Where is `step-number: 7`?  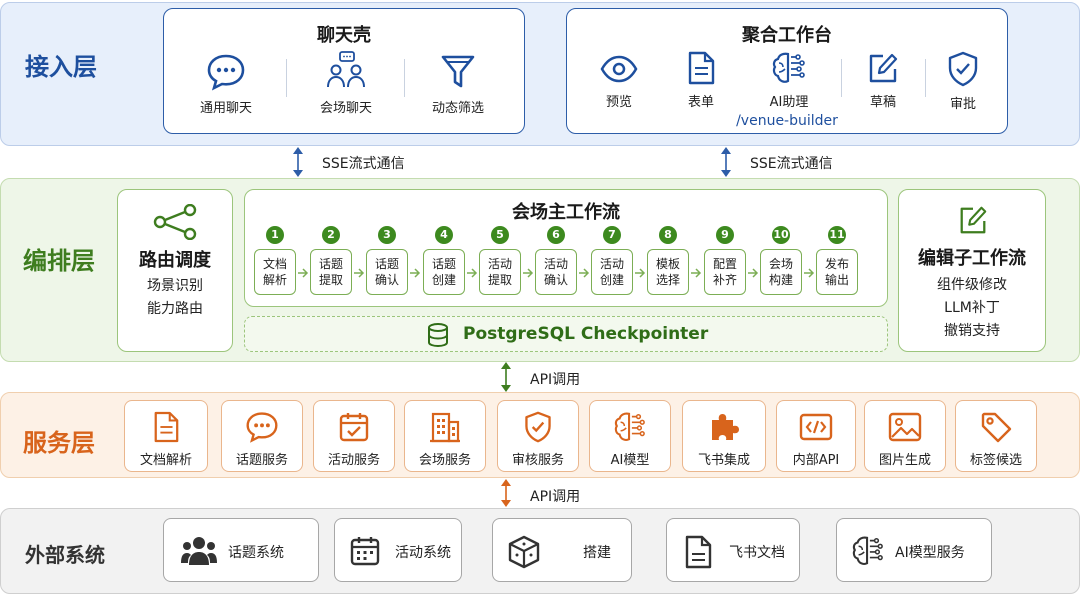 step-number: 7 is located at coordinates (612, 235).